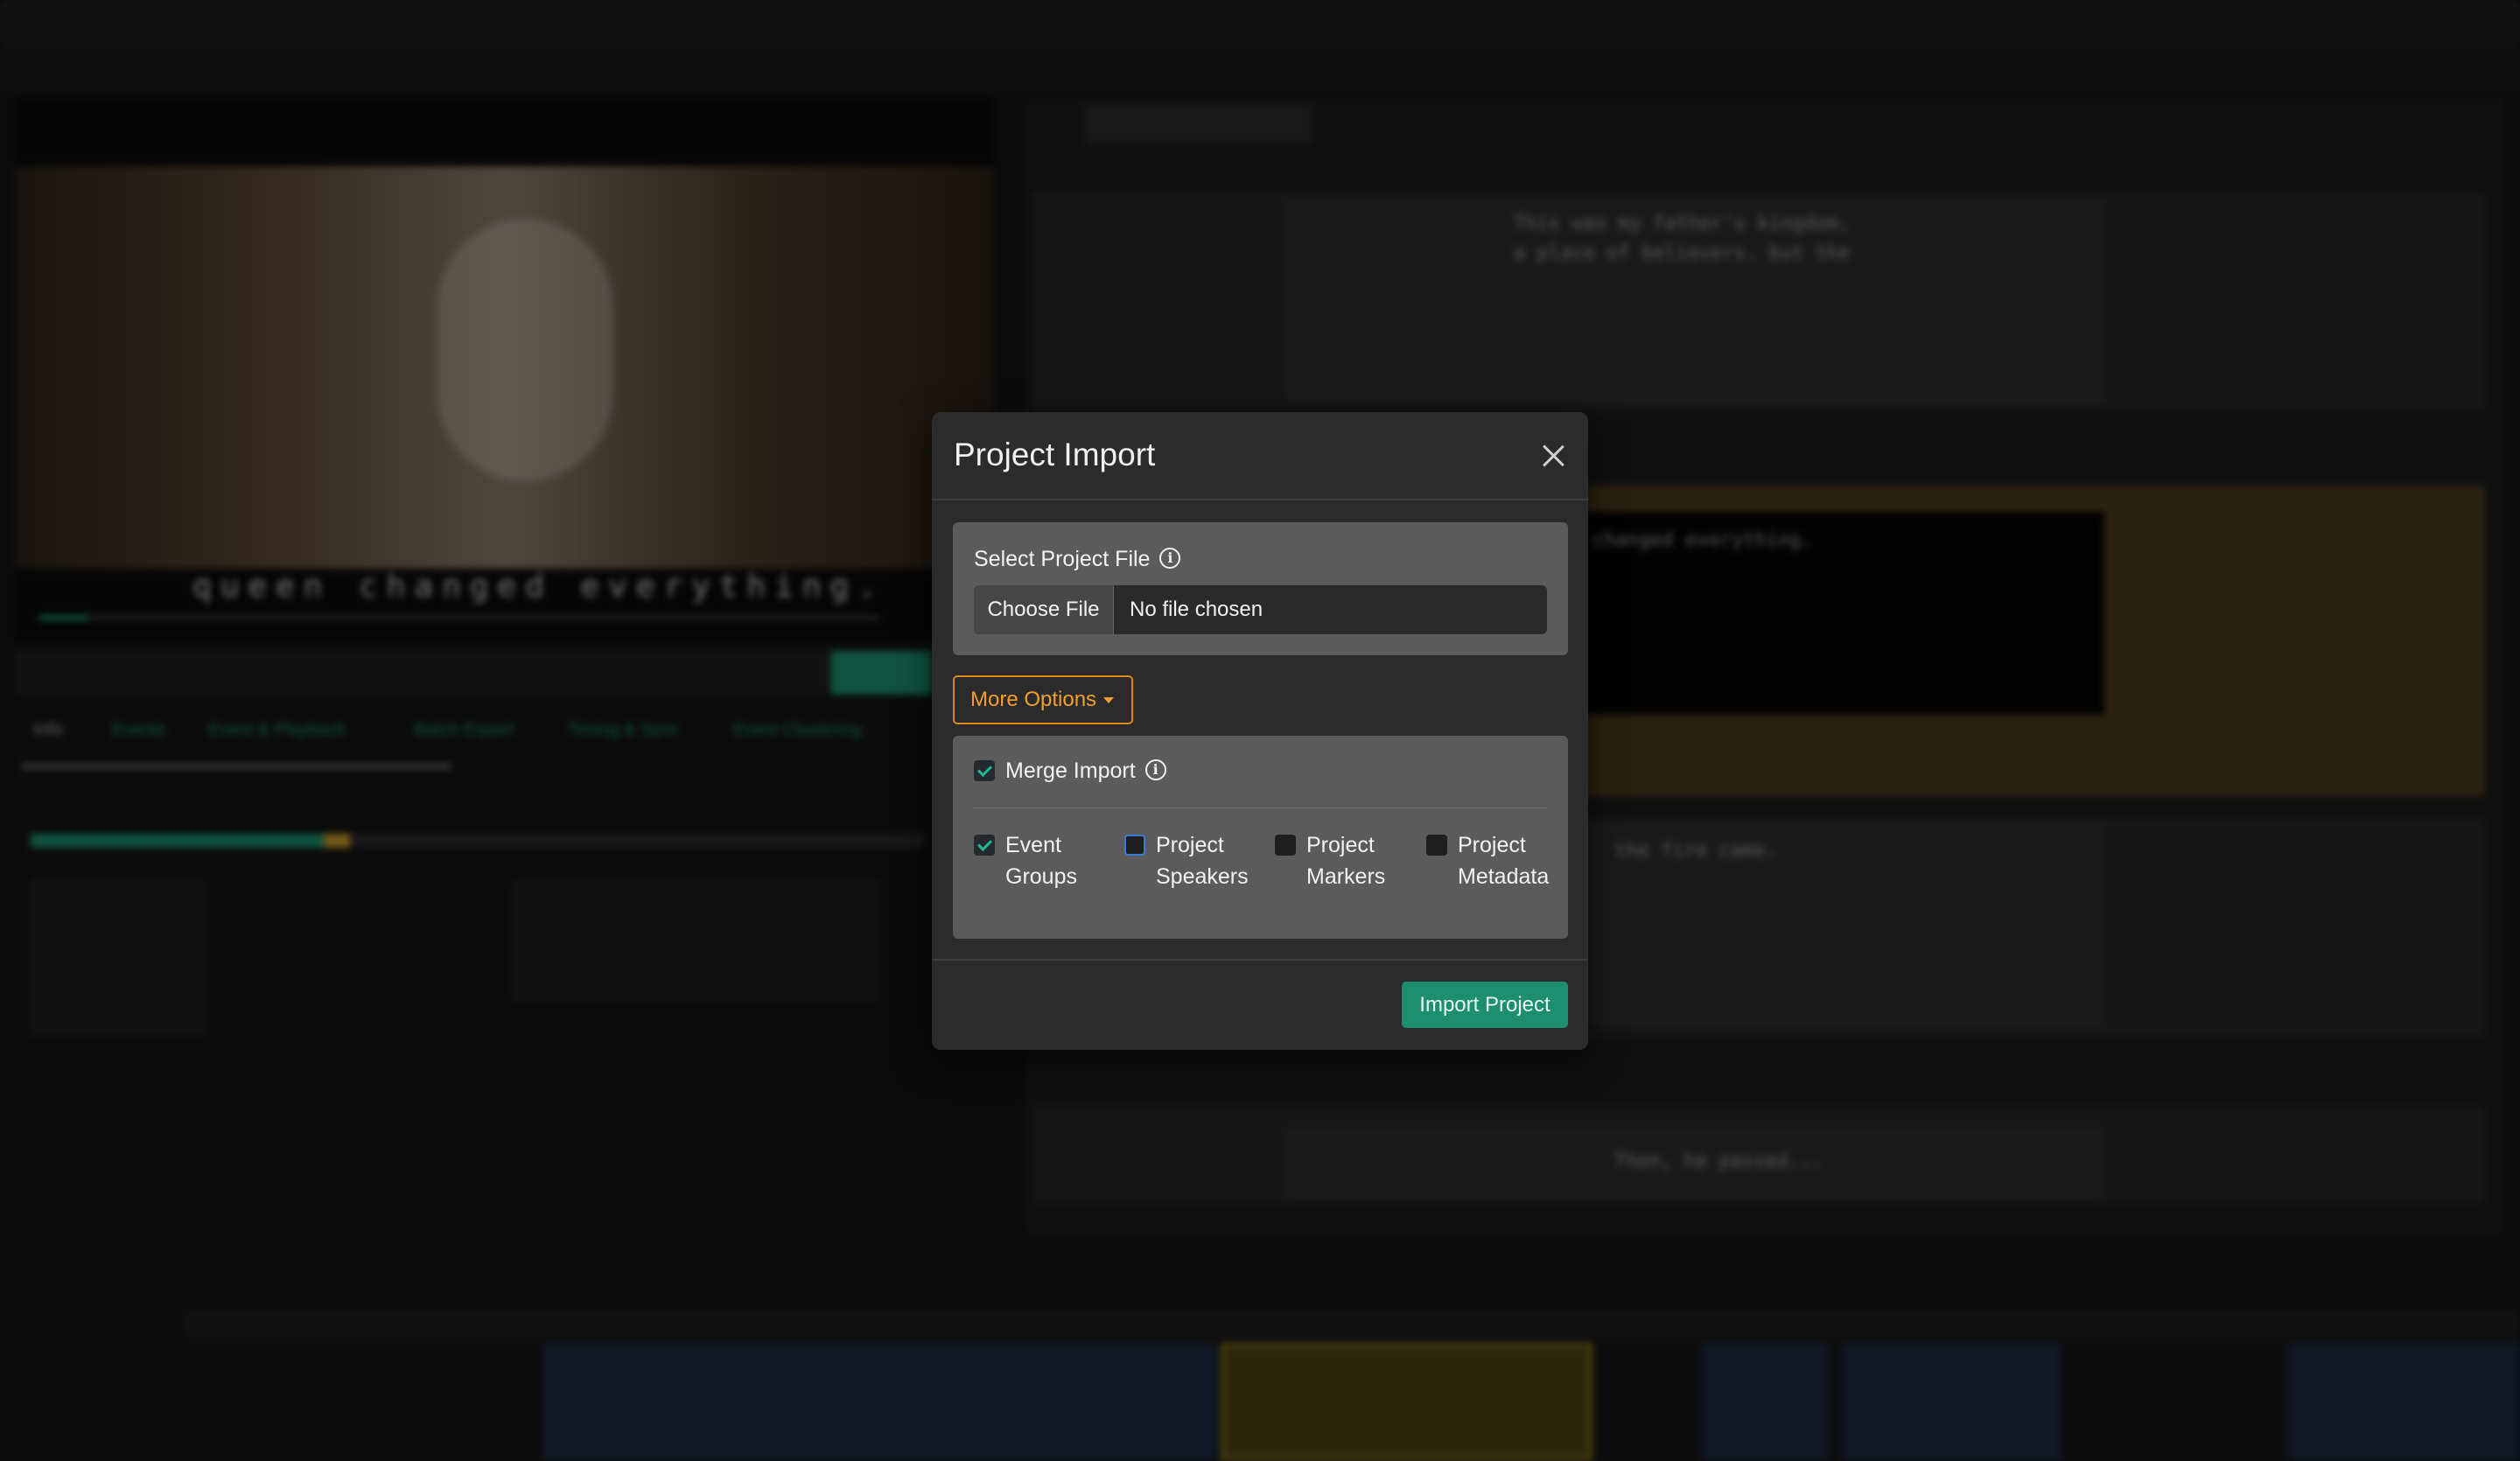 The height and width of the screenshot is (1461, 2520). I want to click on choose-file-button: Choose File, so click(1044, 609).